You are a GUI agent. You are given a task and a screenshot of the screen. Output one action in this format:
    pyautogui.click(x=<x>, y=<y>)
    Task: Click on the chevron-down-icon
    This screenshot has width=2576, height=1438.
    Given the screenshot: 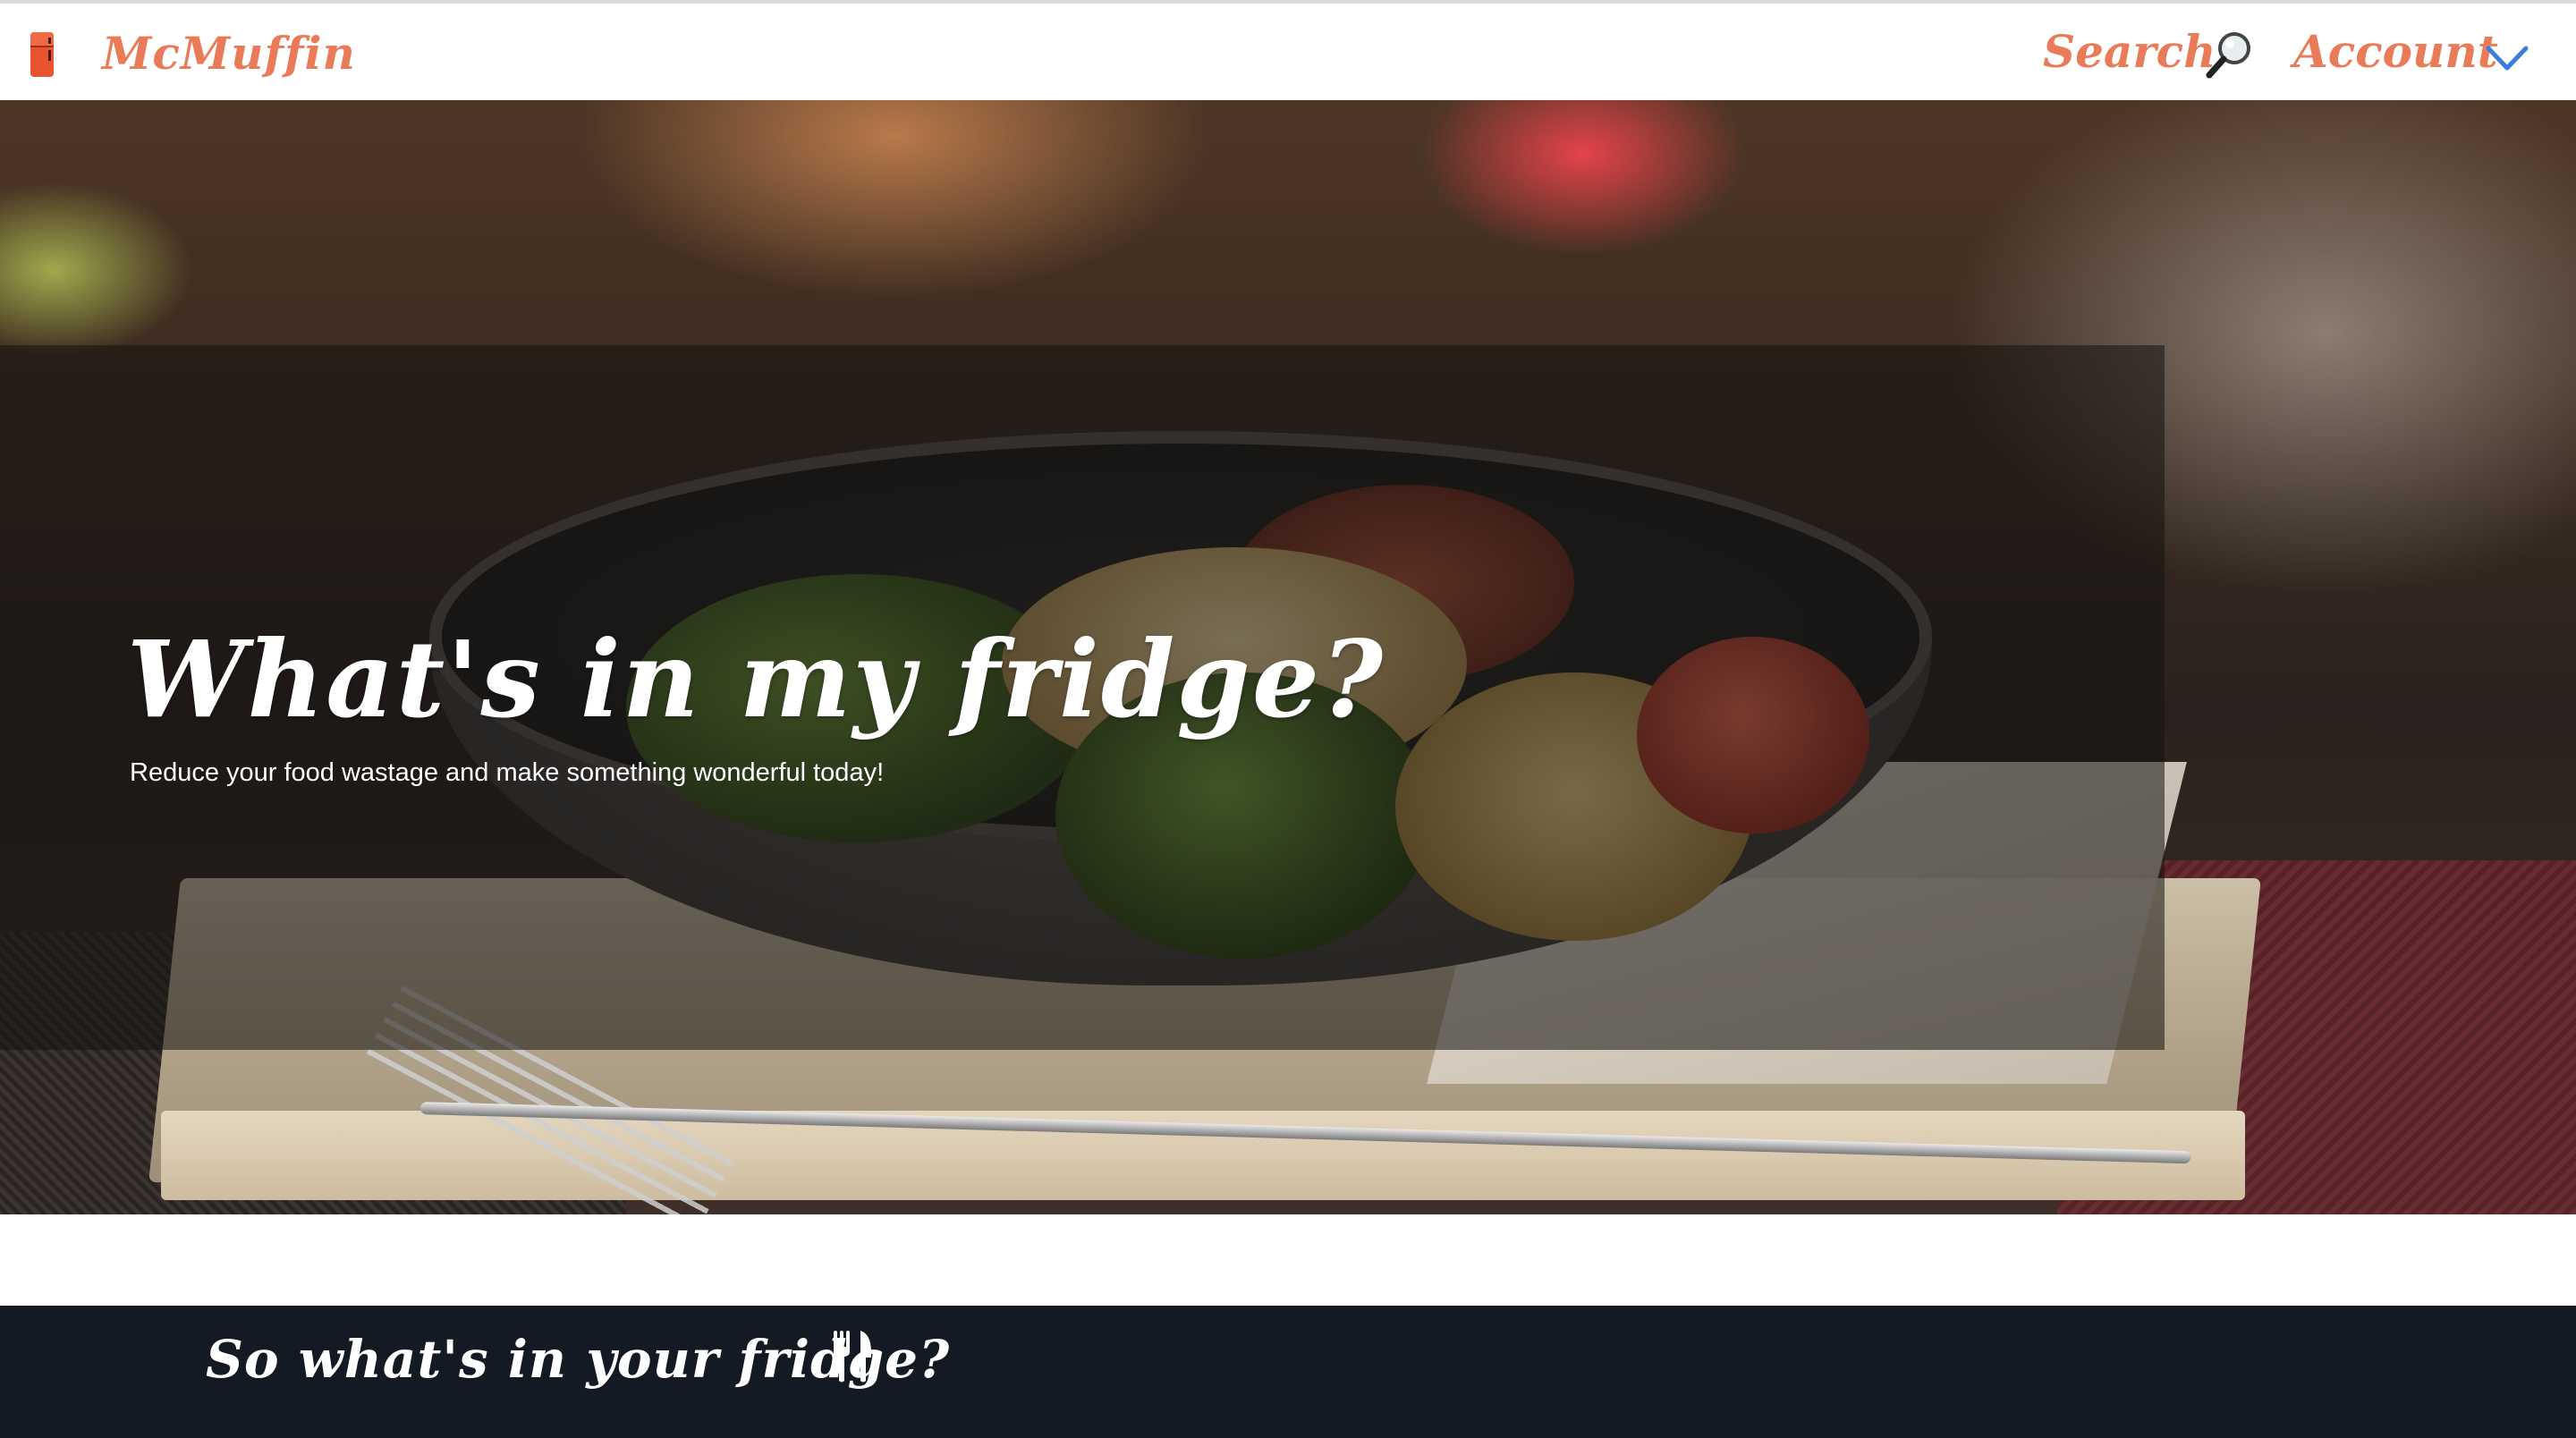 What is the action you would take?
    pyautogui.click(x=2507, y=58)
    